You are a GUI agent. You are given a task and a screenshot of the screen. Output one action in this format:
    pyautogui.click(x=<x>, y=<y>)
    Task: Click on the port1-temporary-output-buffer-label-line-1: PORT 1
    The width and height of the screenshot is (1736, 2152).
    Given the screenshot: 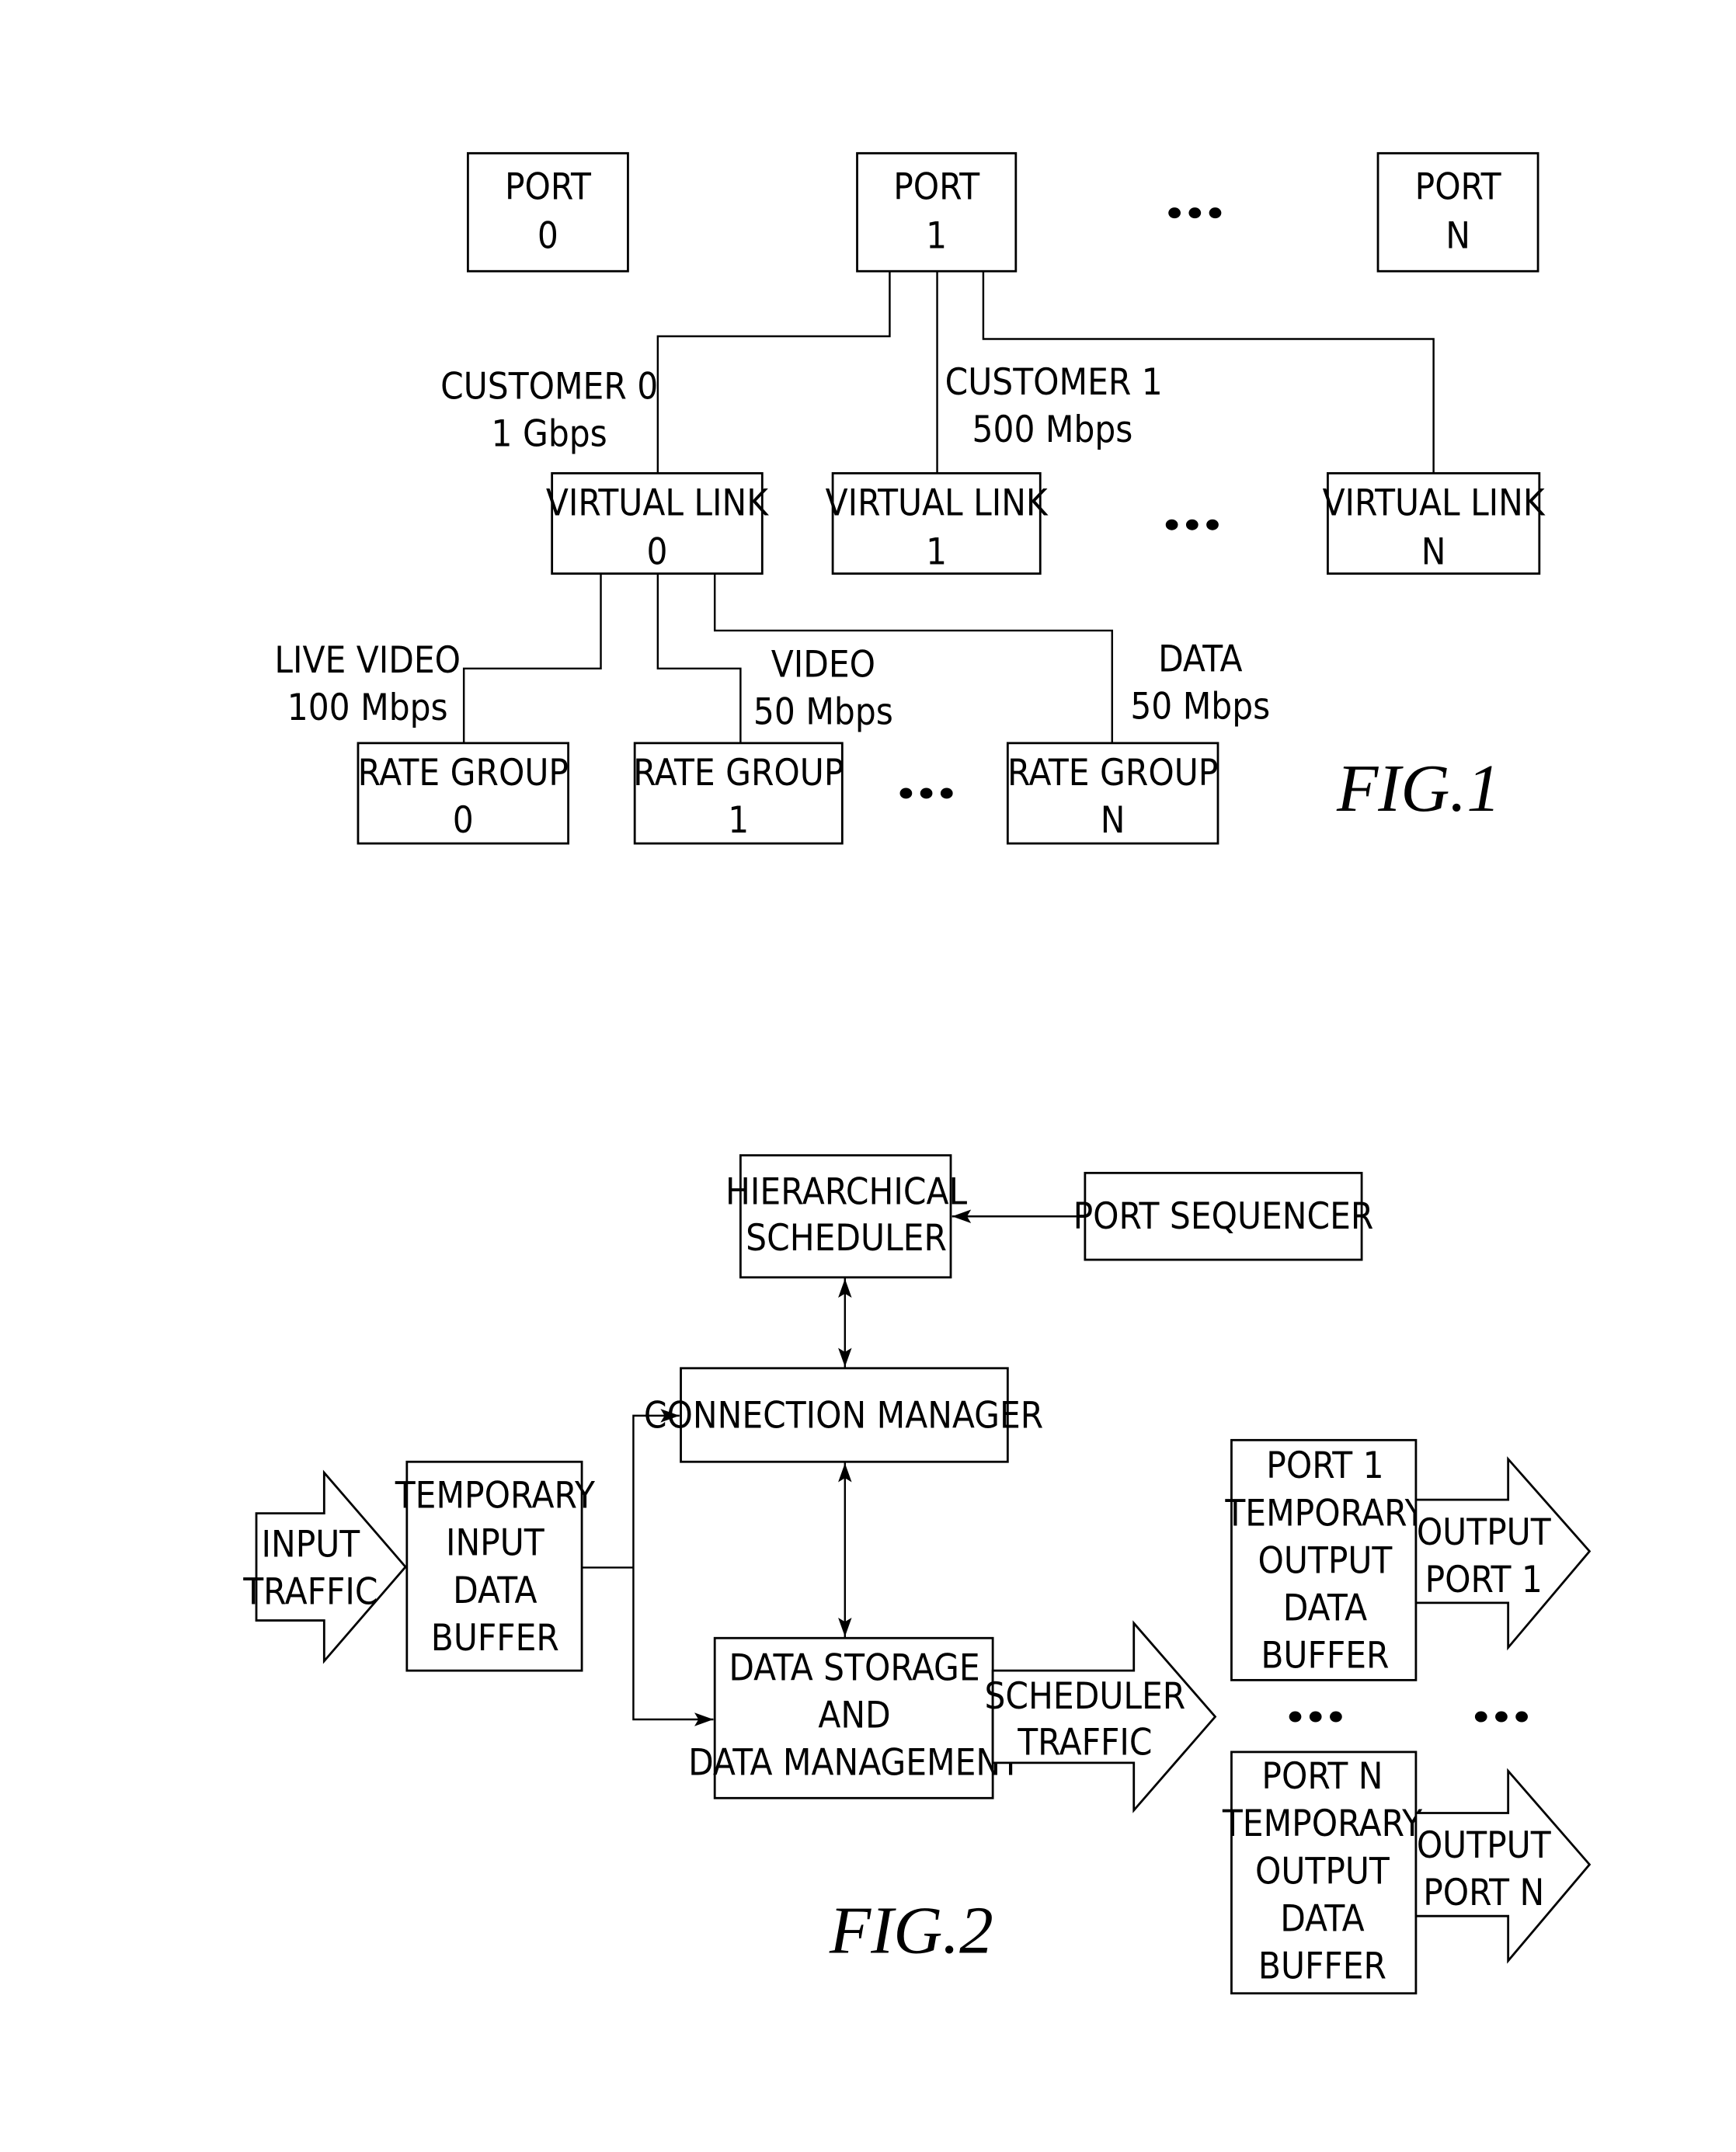 What is the action you would take?
    pyautogui.click(x=1324, y=1466)
    